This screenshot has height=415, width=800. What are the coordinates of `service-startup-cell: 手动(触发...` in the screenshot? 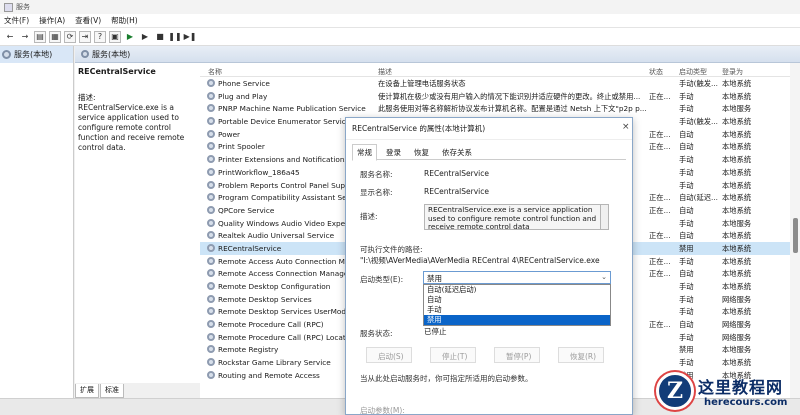 It's located at (698, 122).